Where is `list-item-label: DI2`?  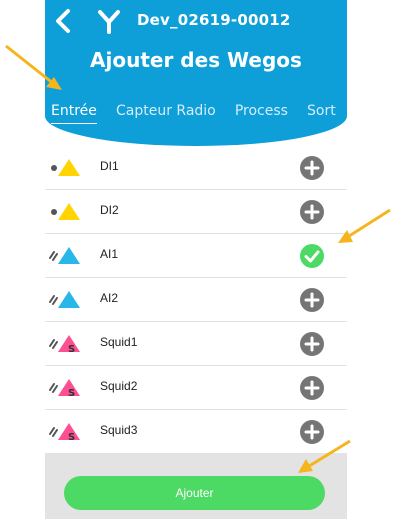
list-item-label: DI2 is located at coordinates (109, 210).